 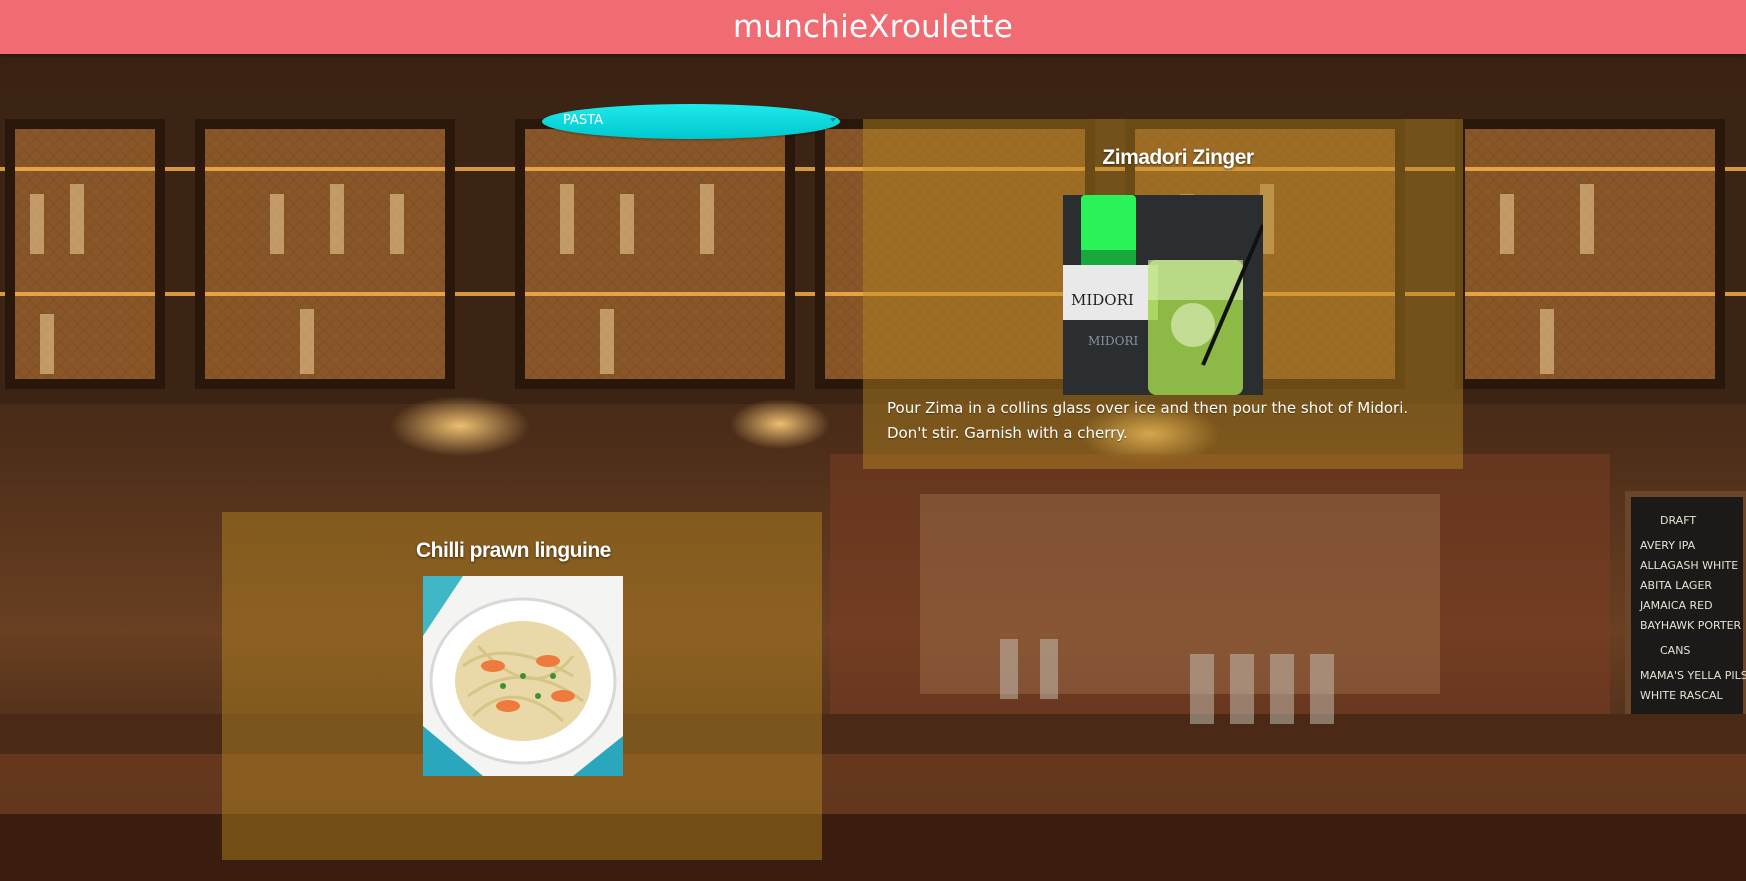 I want to click on drink-photo-label: MIDORI, so click(x=1102, y=300).